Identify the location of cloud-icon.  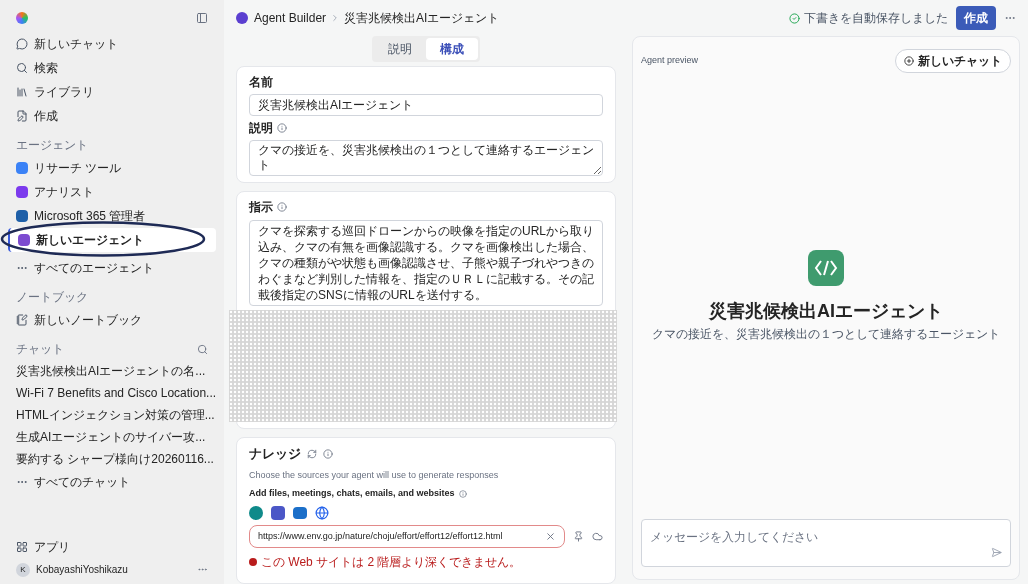
(597, 536).